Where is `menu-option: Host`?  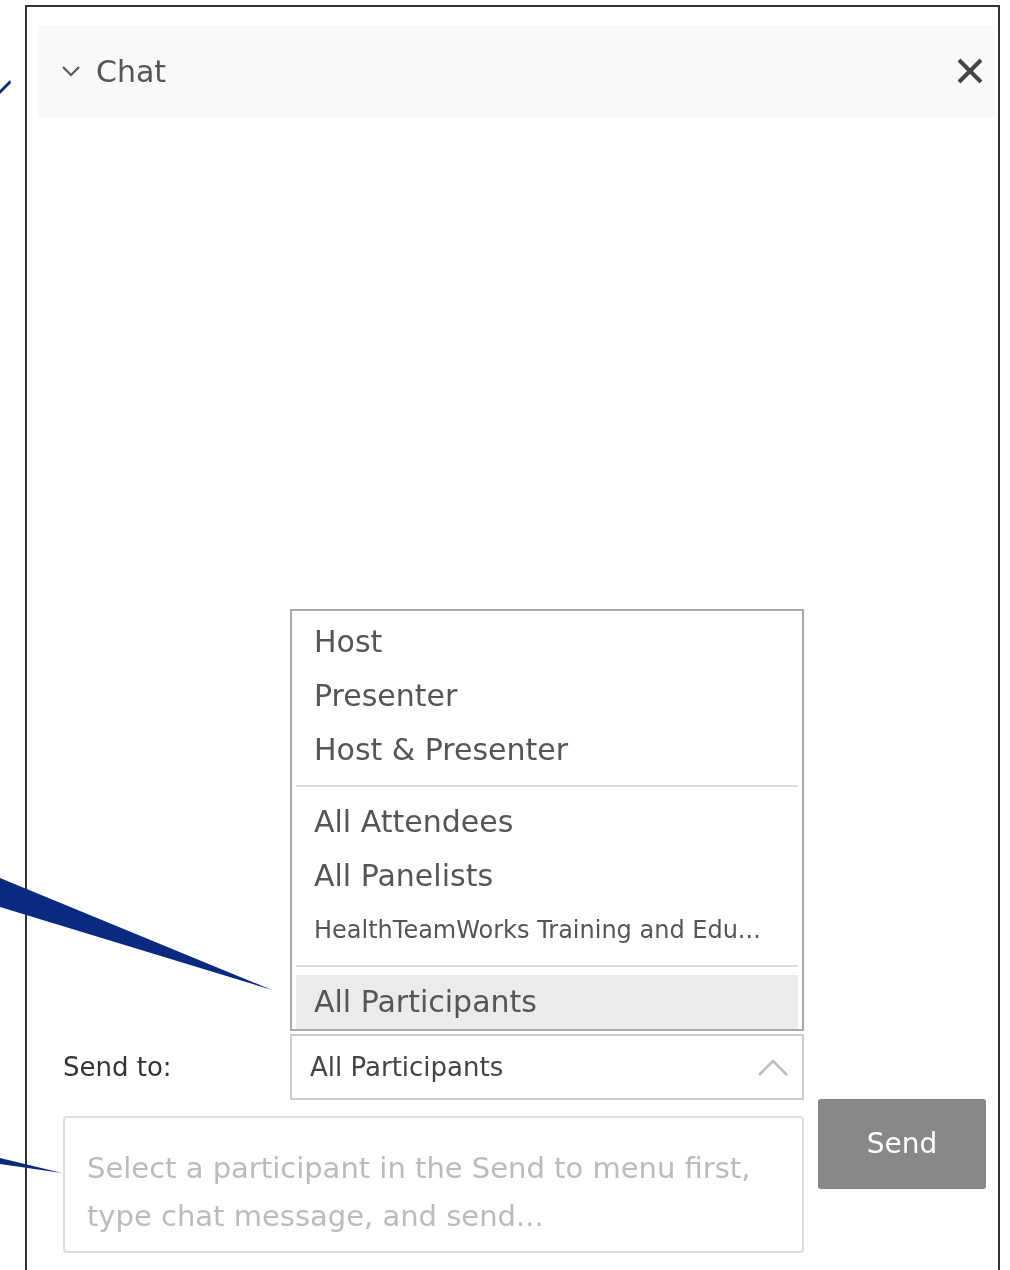 menu-option: Host is located at coordinates (547, 642).